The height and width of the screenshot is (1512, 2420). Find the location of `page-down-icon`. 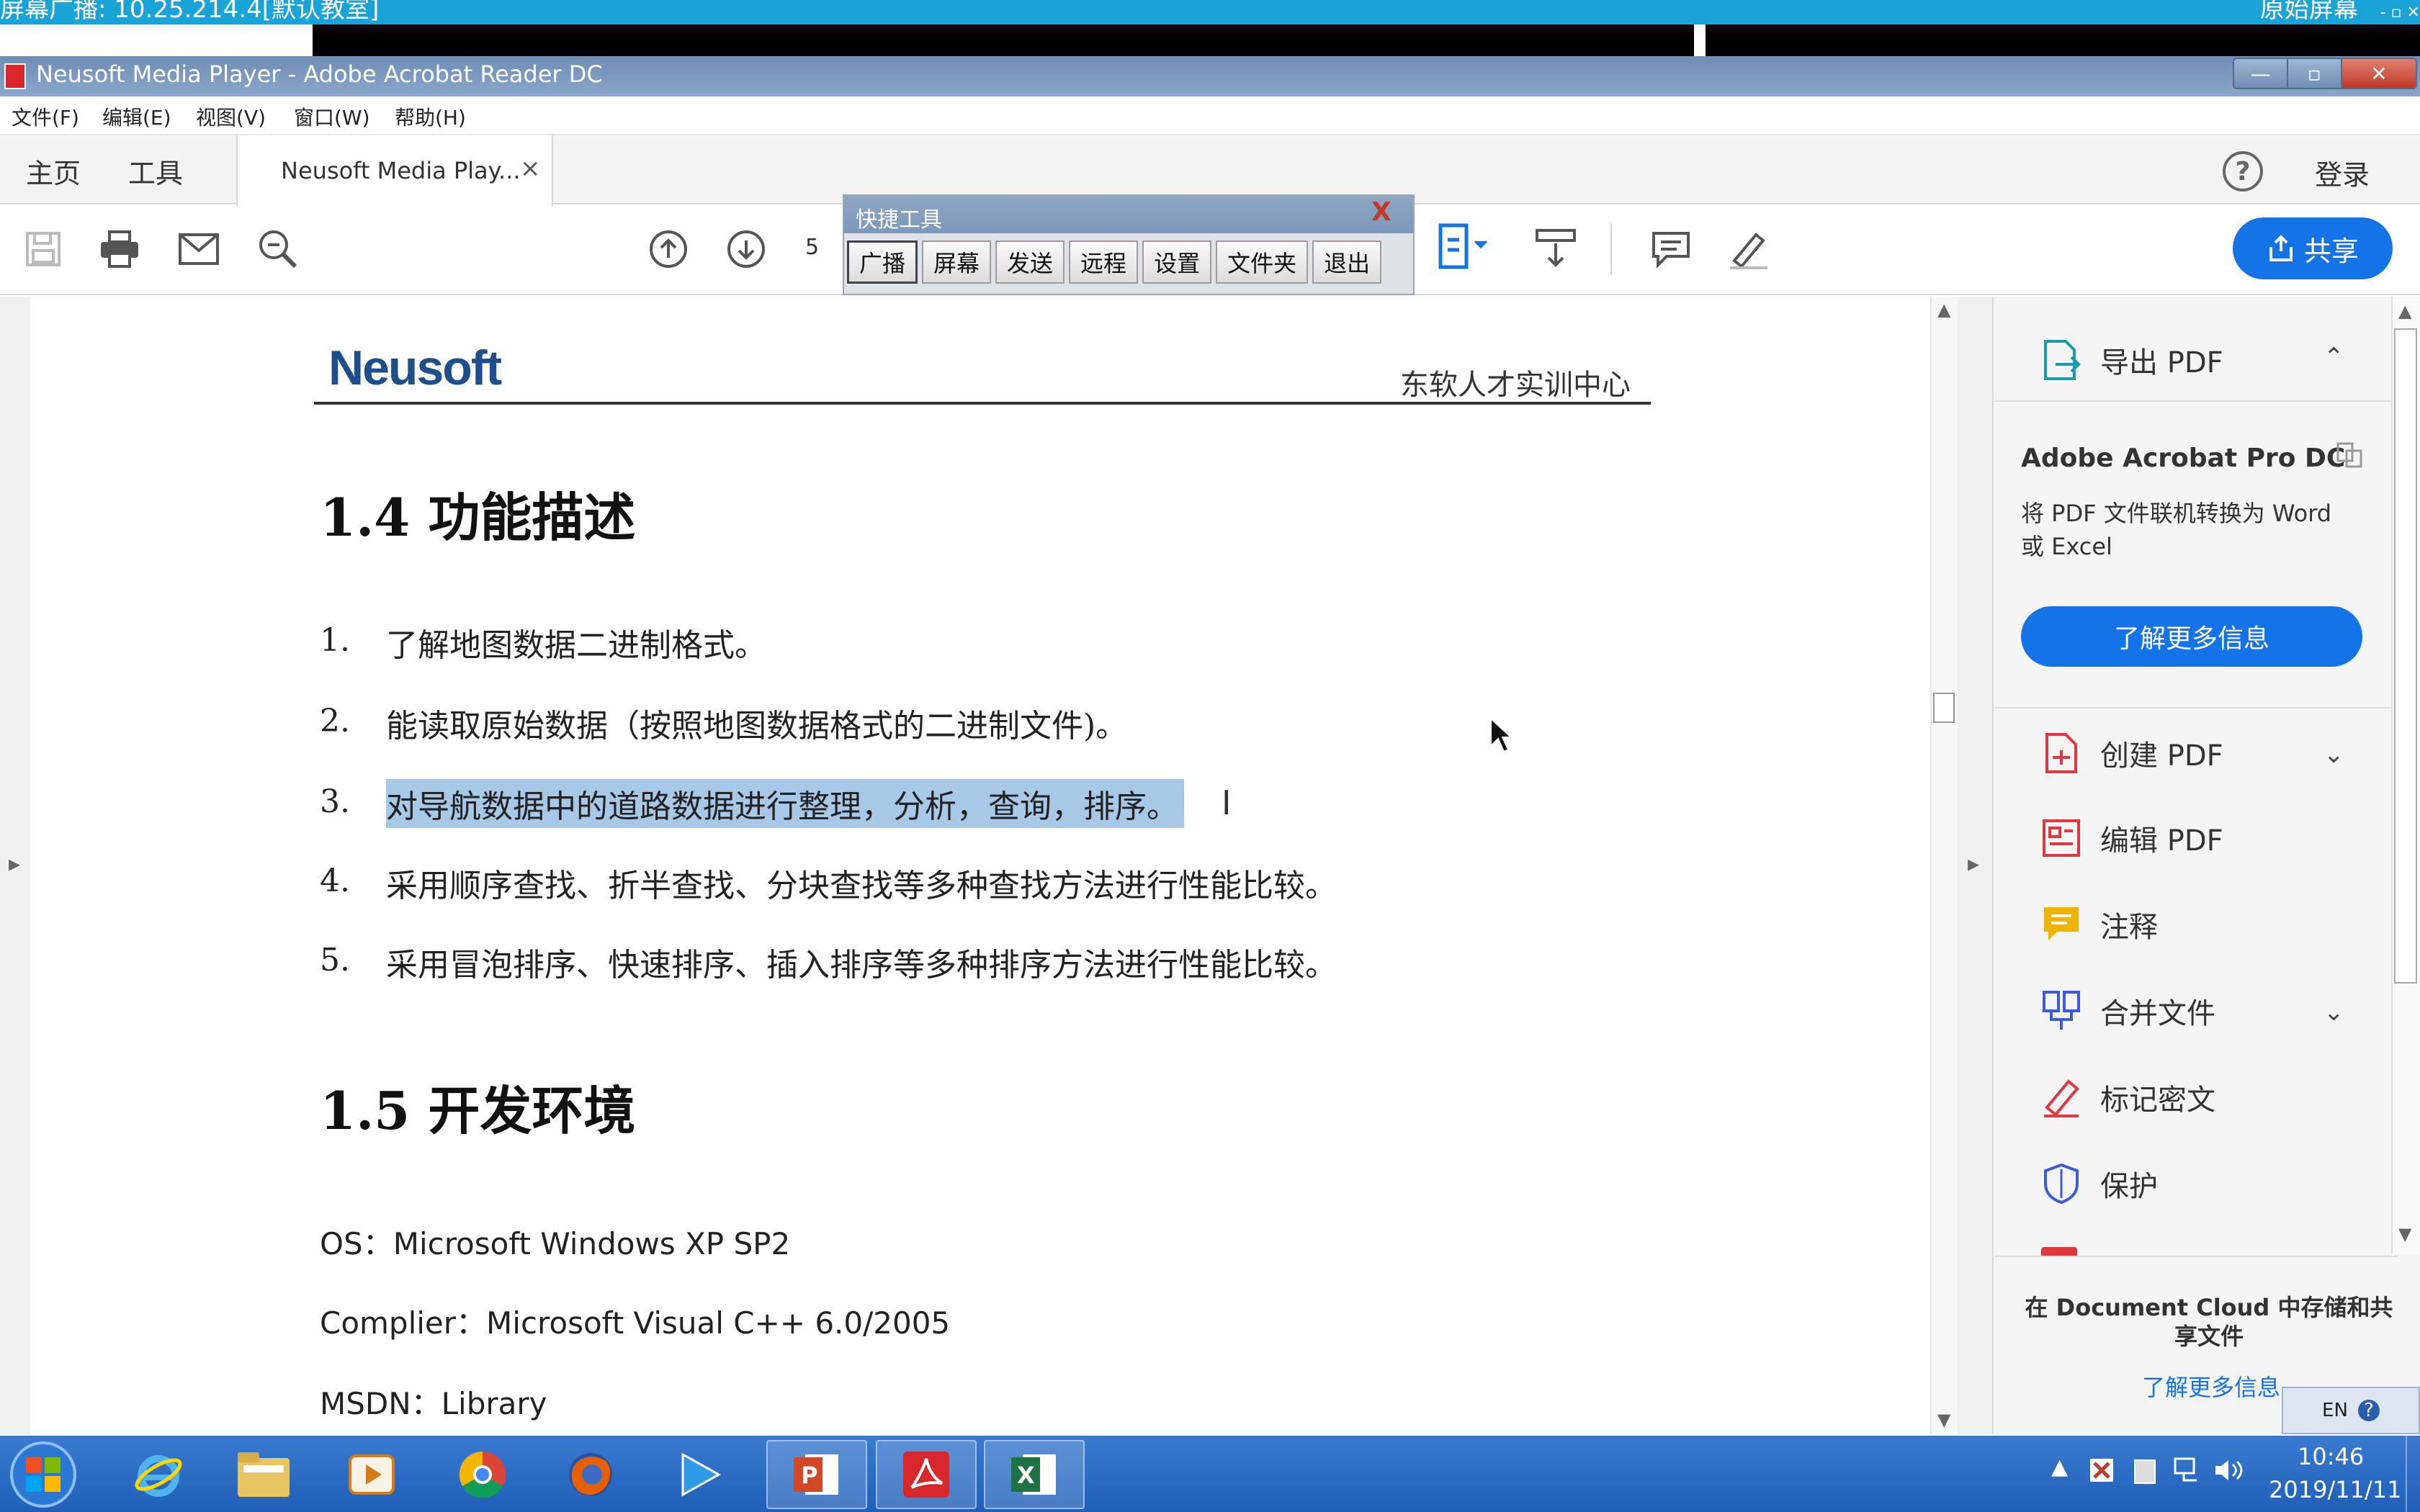

page-down-icon is located at coordinates (746, 249).